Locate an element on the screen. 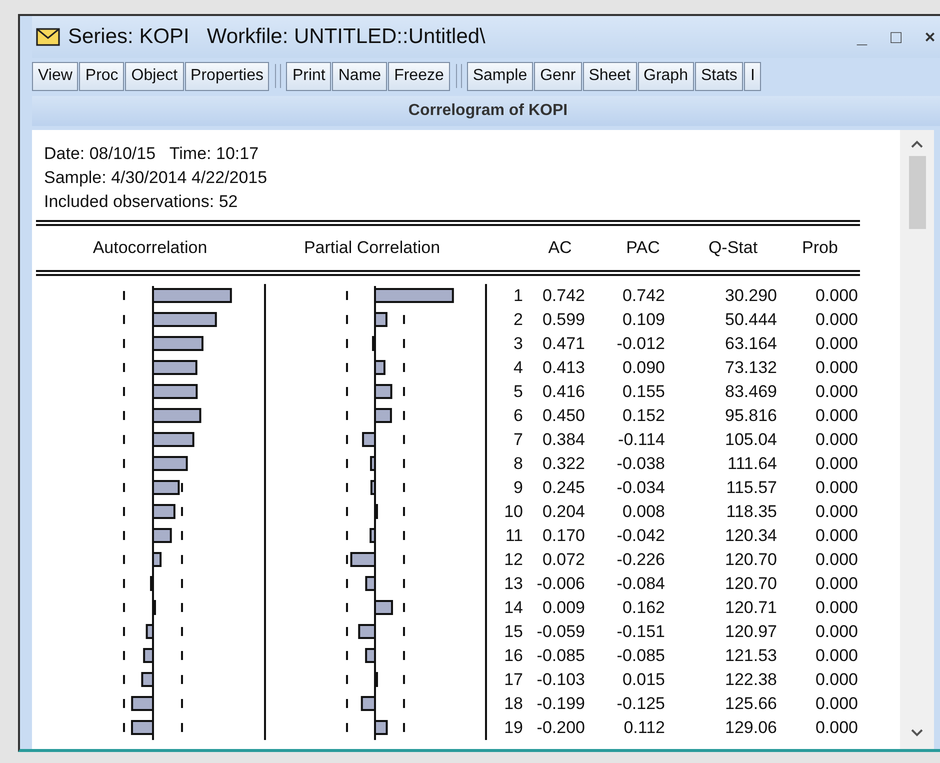  toolbar-button: Genr is located at coordinates (558, 76).